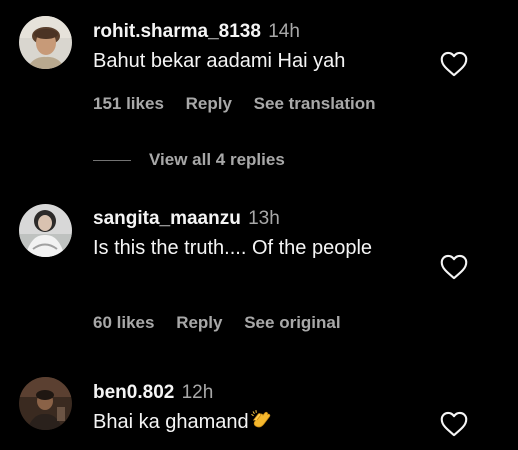  Describe the element at coordinates (264, 218) in the screenshot. I see `comment-timestamp: 13h` at that location.